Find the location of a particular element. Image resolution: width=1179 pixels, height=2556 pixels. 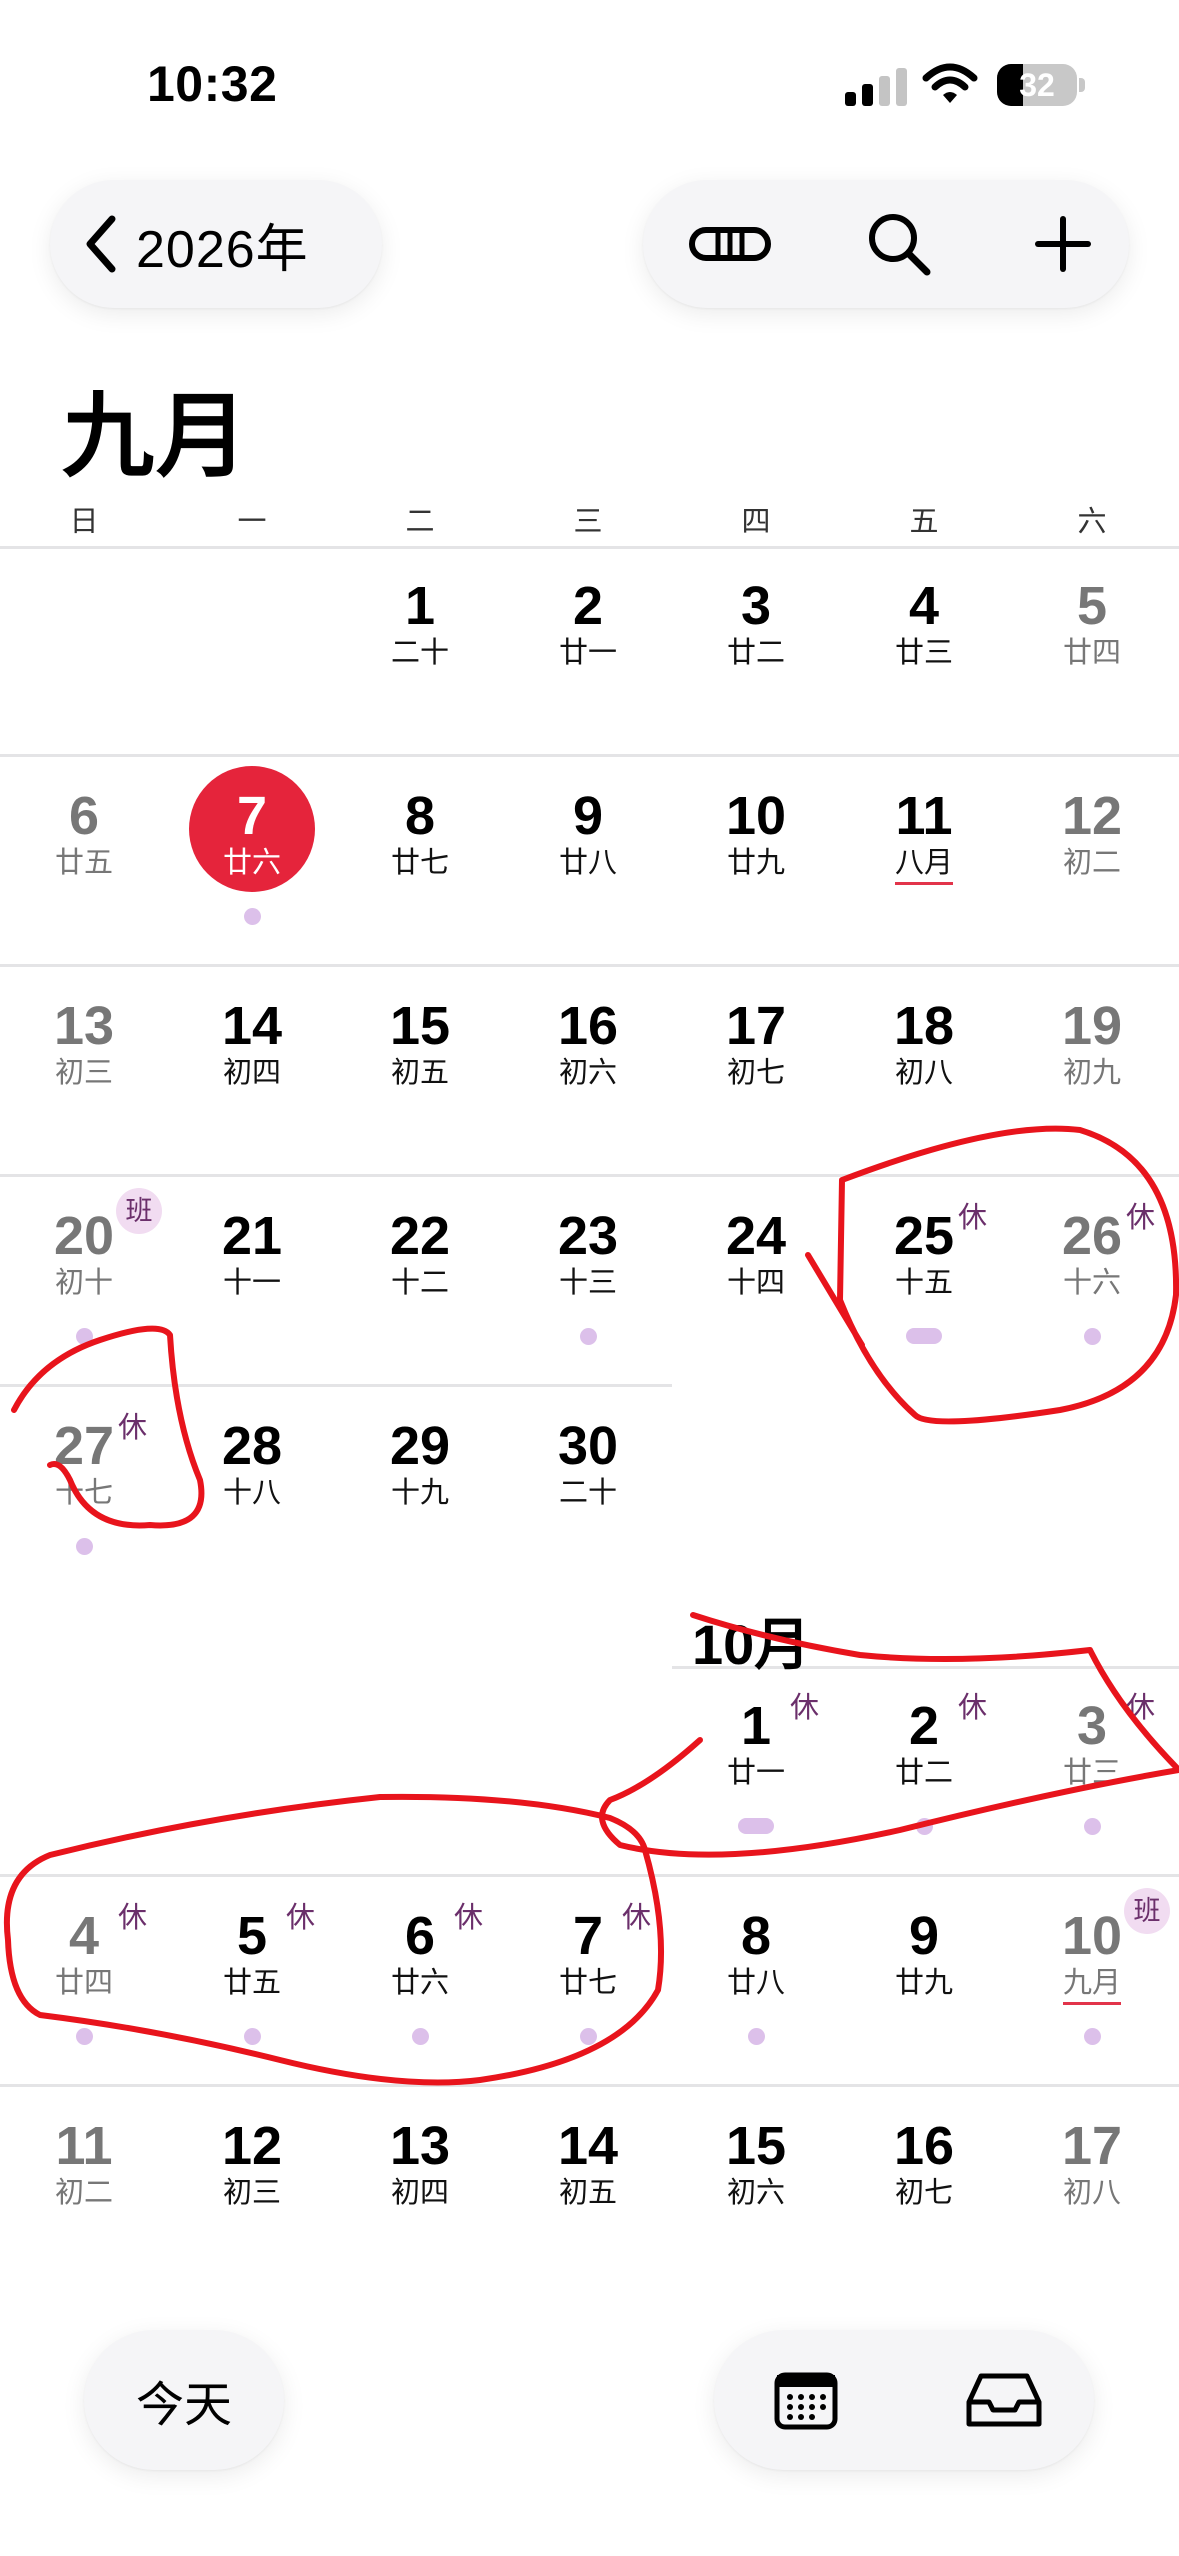

day-cell: 1 廿一休 is located at coordinates (756, 1751).